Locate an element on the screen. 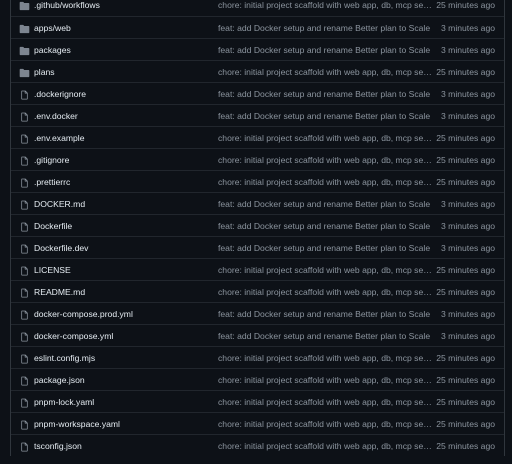 This screenshot has width=512, height=464. file-name-link: docker-compose.yml is located at coordinates (73, 336).